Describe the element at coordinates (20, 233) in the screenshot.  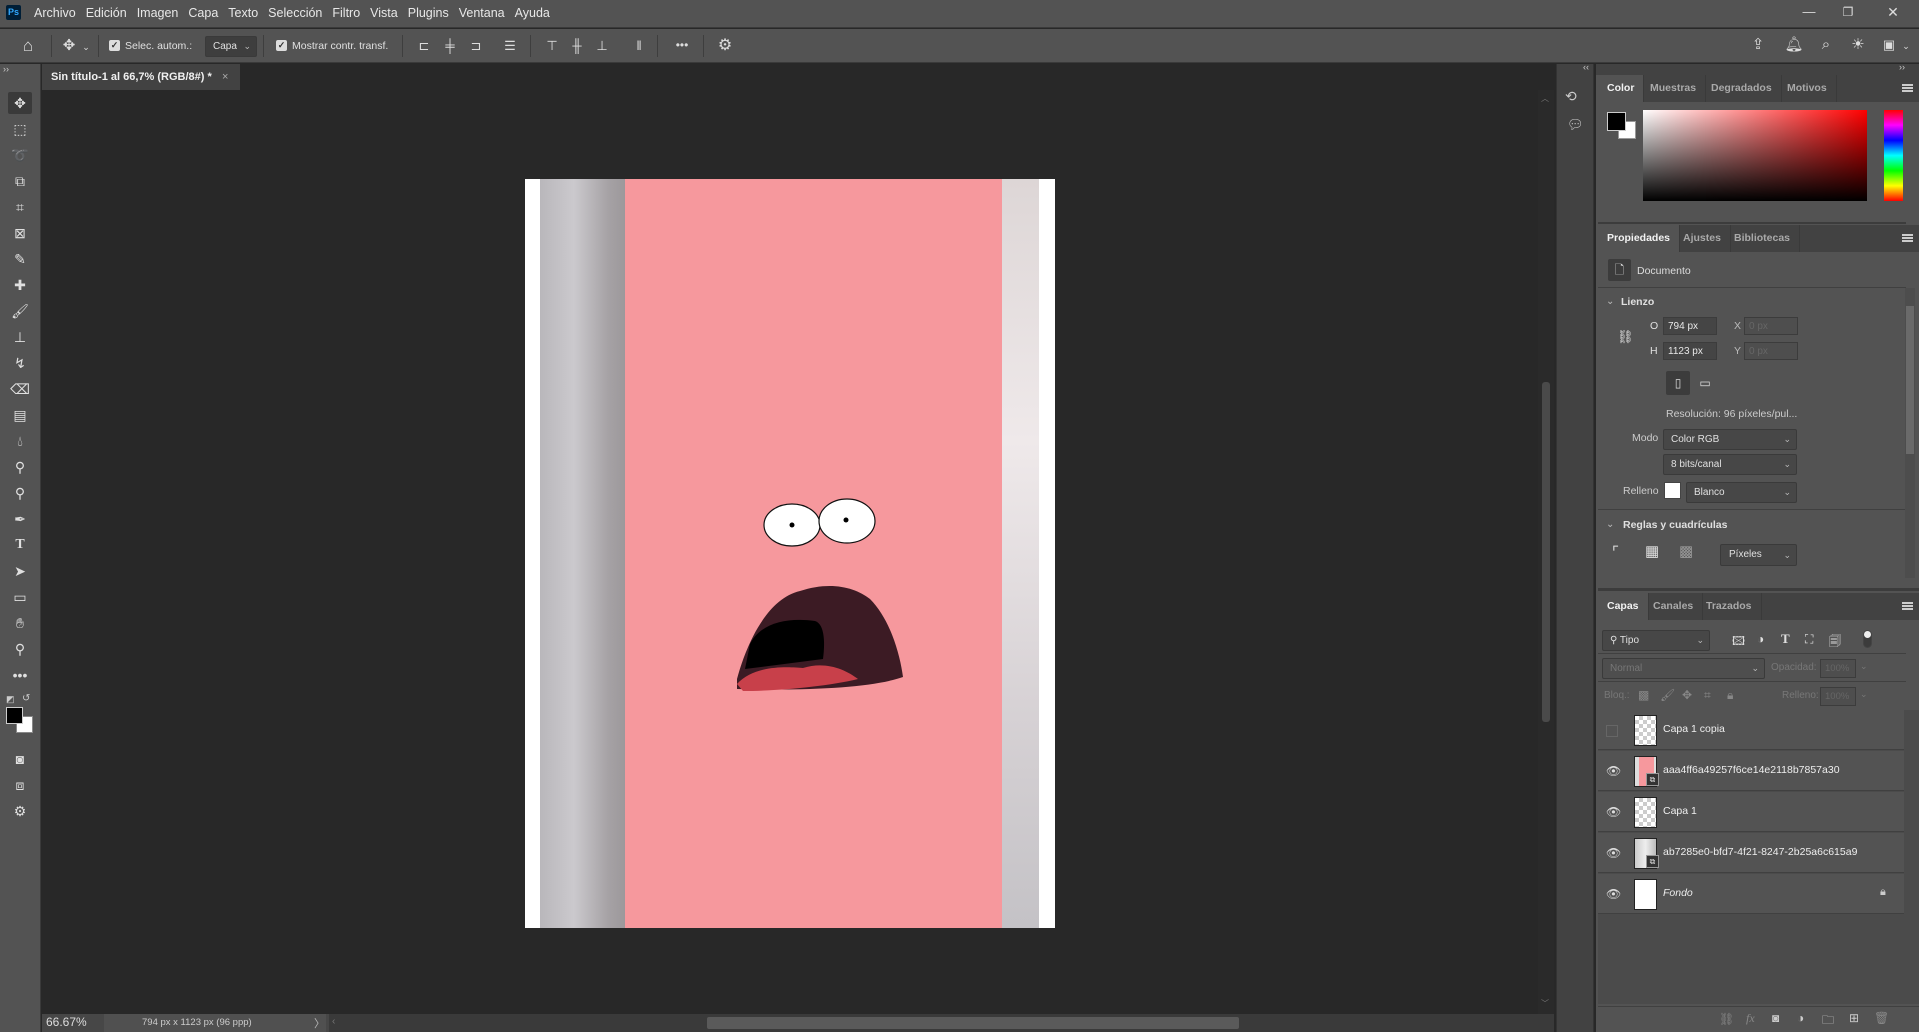
I see `frame-tool-icon: ⊠` at that location.